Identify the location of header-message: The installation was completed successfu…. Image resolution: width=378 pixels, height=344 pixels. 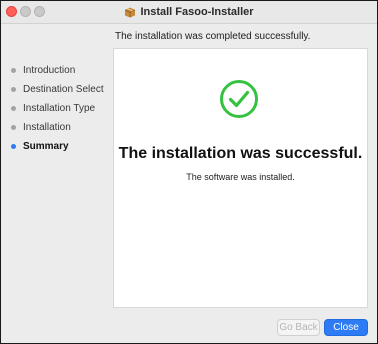
(213, 36).